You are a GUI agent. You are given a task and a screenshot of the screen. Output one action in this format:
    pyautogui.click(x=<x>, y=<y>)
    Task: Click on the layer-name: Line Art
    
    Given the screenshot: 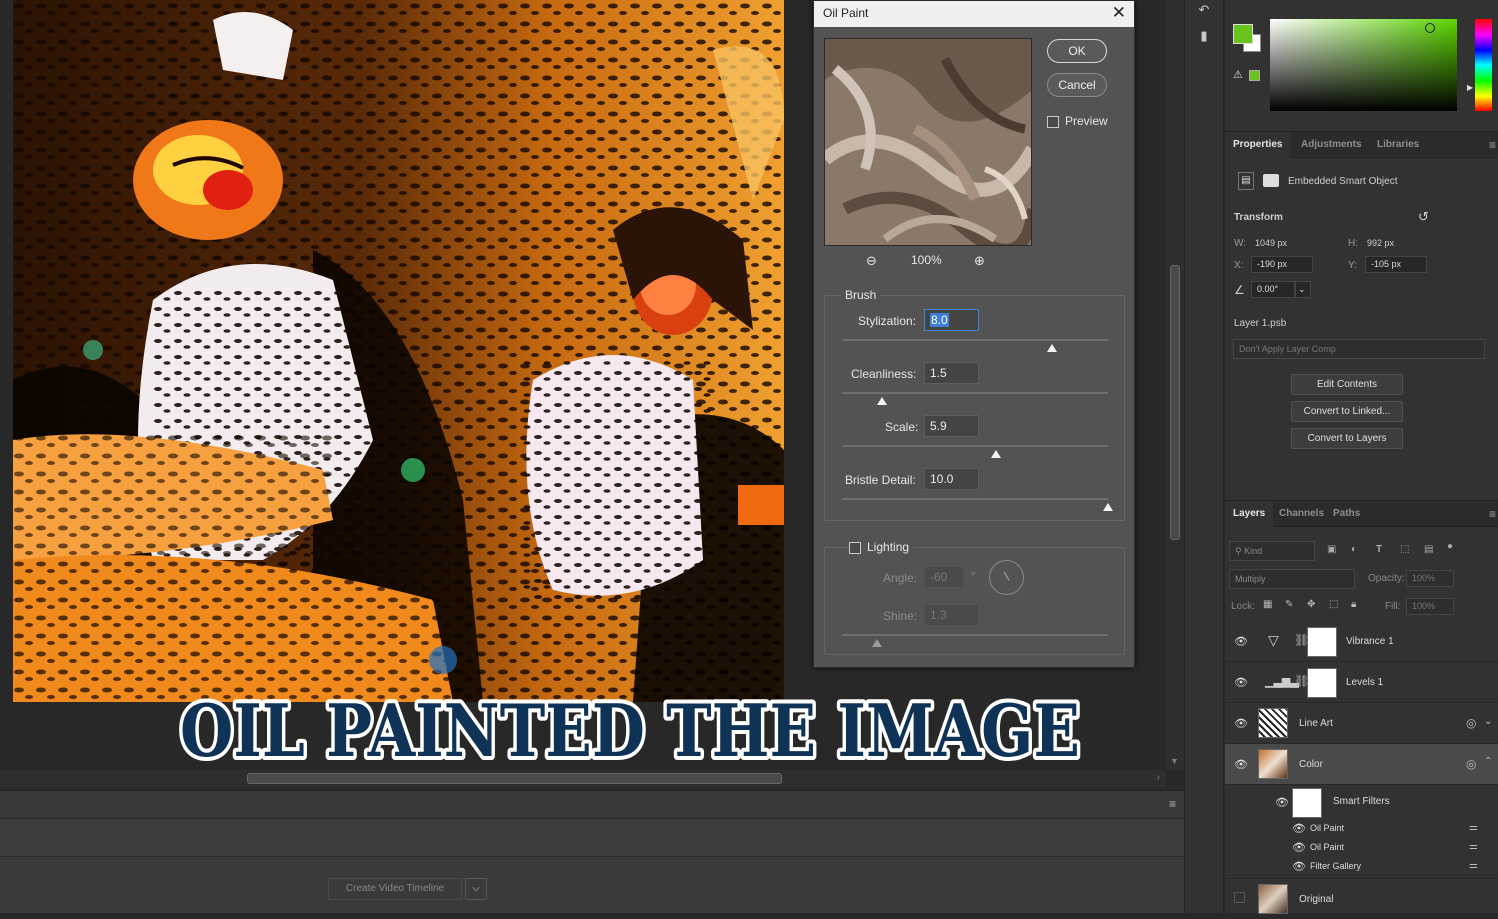 What is the action you would take?
    pyautogui.click(x=1316, y=723)
    